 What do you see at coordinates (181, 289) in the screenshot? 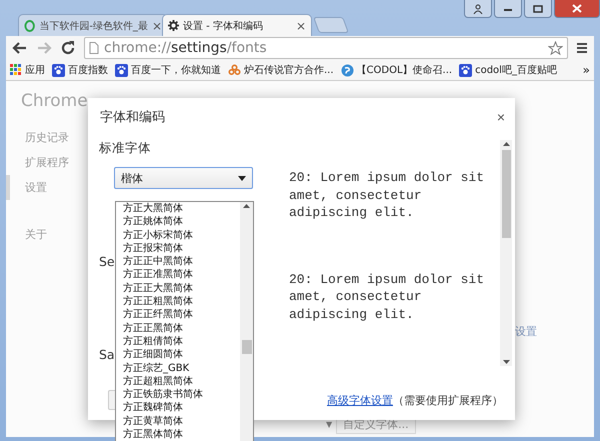
I see `dropdown-option: 方正正大黑简体` at bounding box center [181, 289].